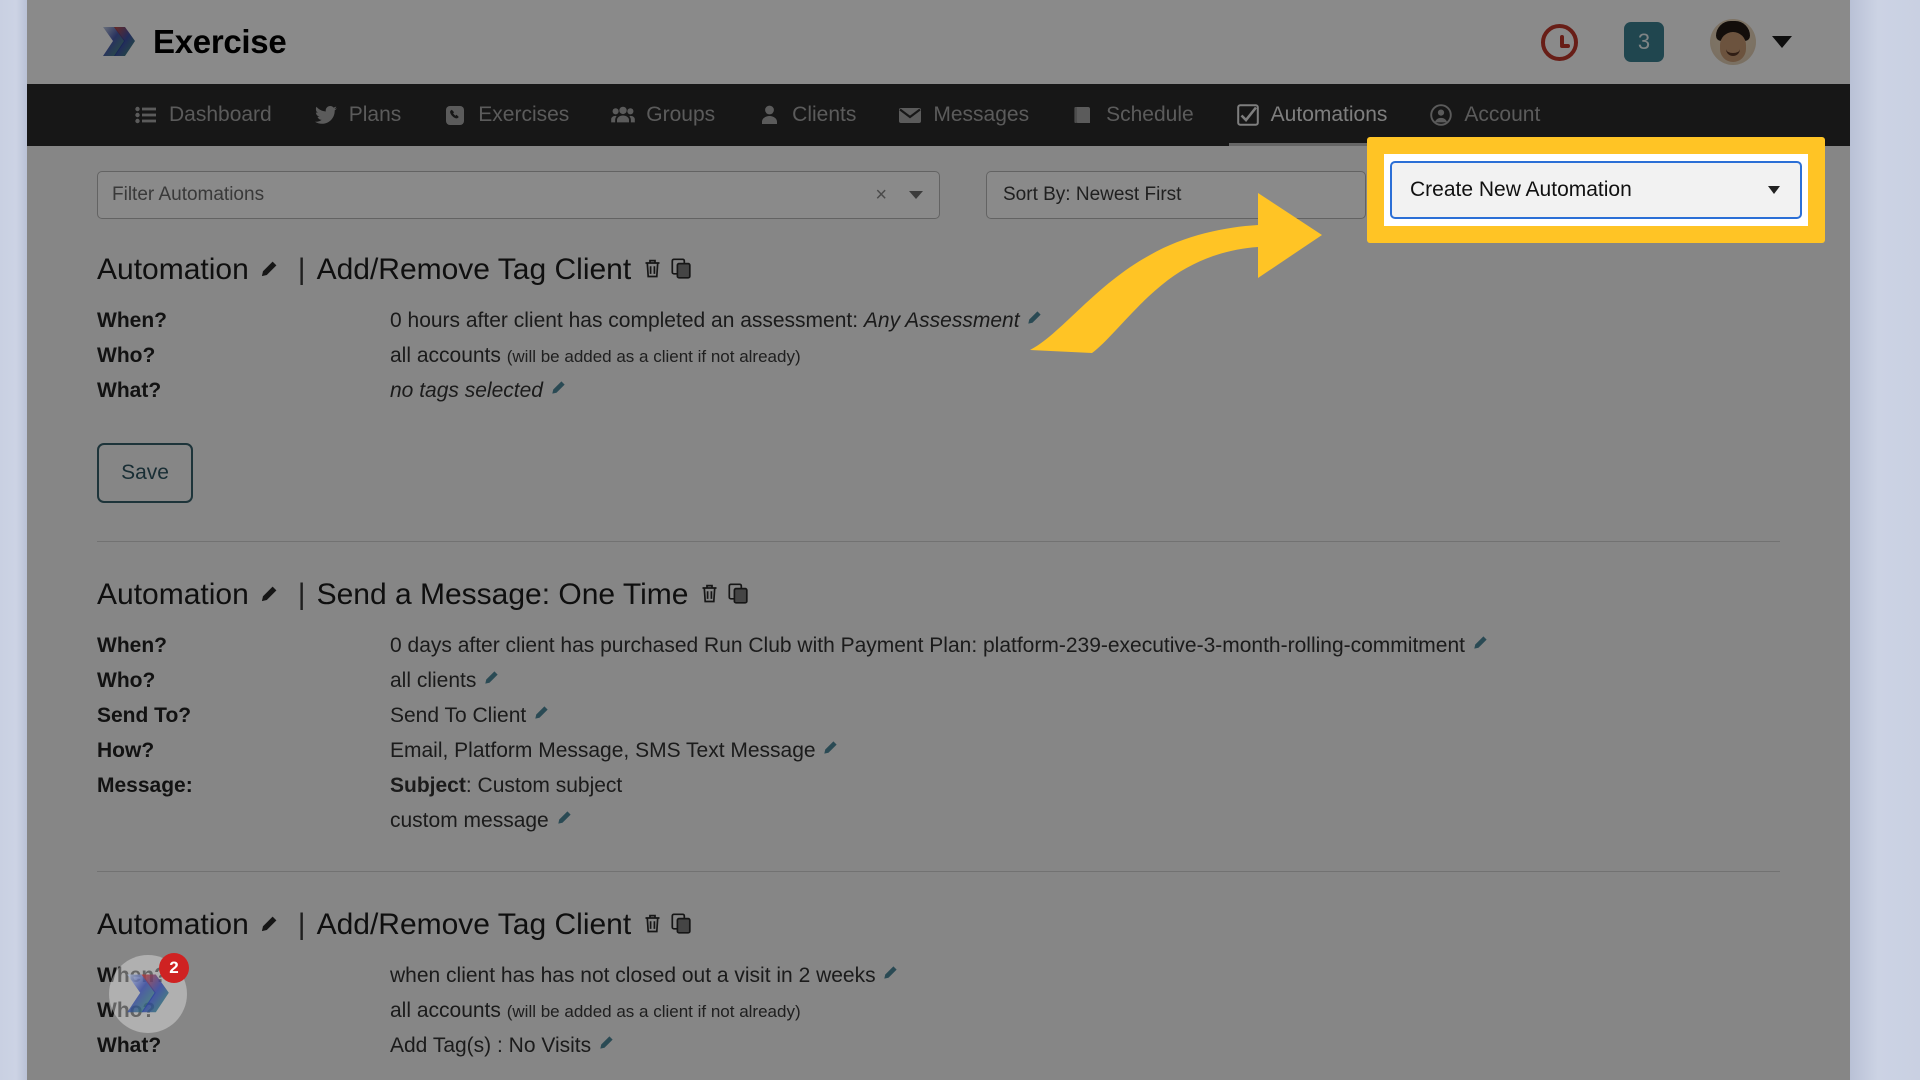 Image resolution: width=1920 pixels, height=1080 pixels. I want to click on nav-item-messages: Messages, so click(963, 115).